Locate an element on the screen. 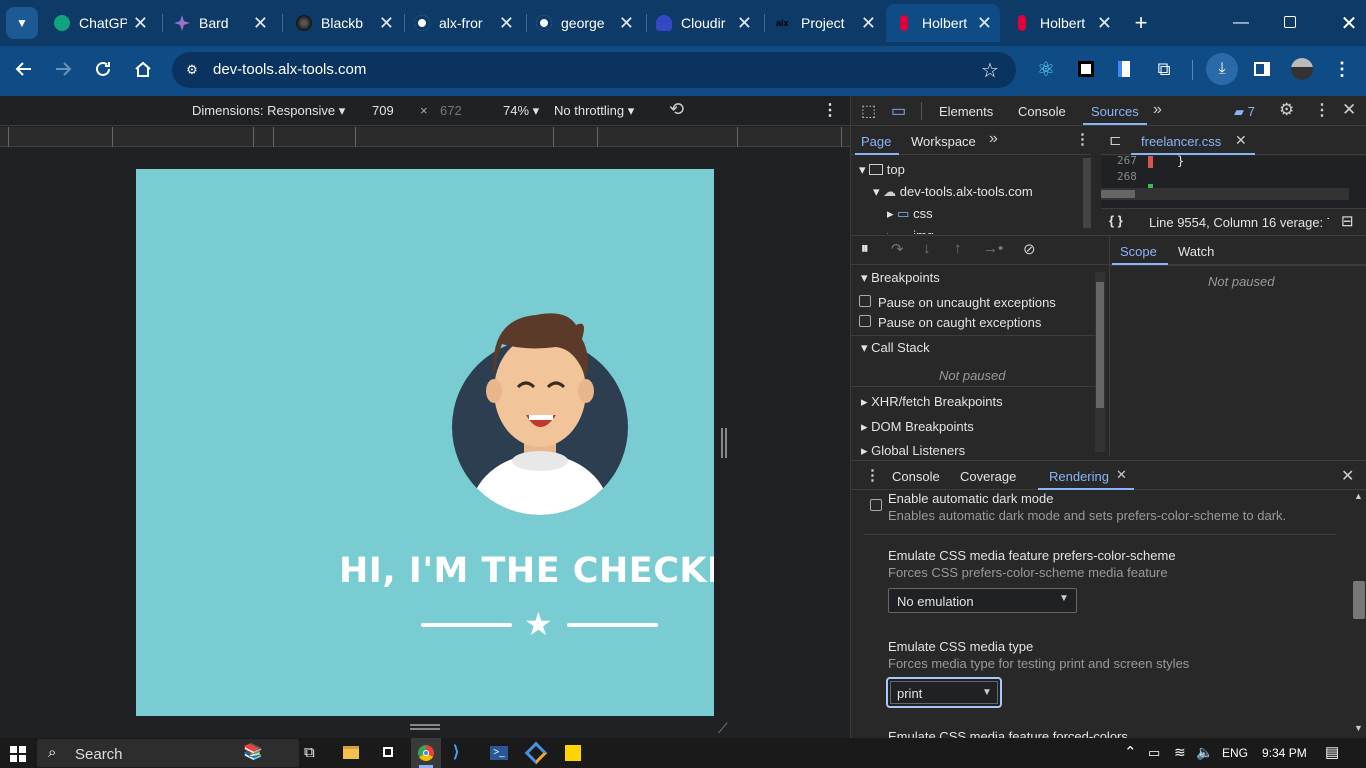  drawer-tab-coverage: Coverage is located at coordinates (988, 476).